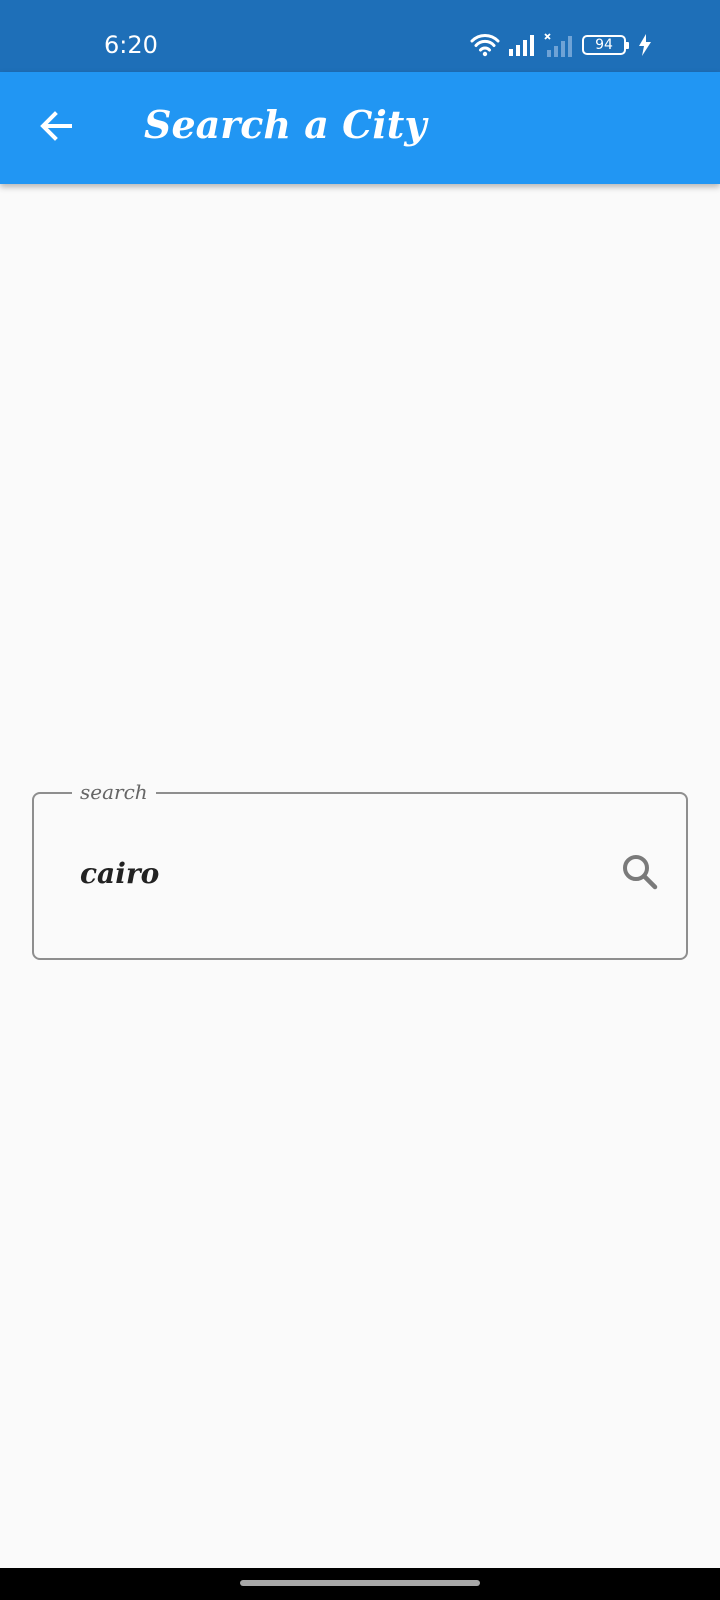 The width and height of the screenshot is (720, 1600). I want to click on app-bar: Search a City, so click(360, 128).